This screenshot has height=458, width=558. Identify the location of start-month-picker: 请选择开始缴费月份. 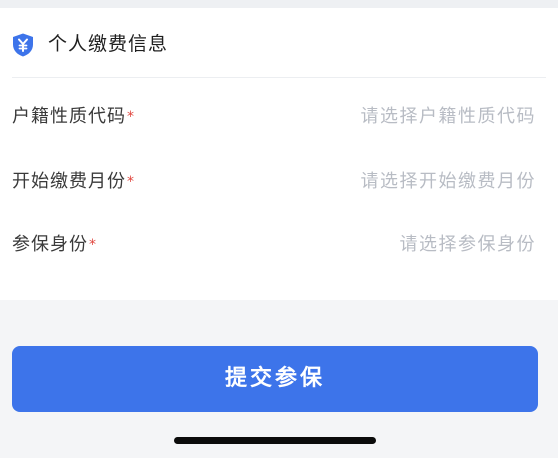
(449, 182).